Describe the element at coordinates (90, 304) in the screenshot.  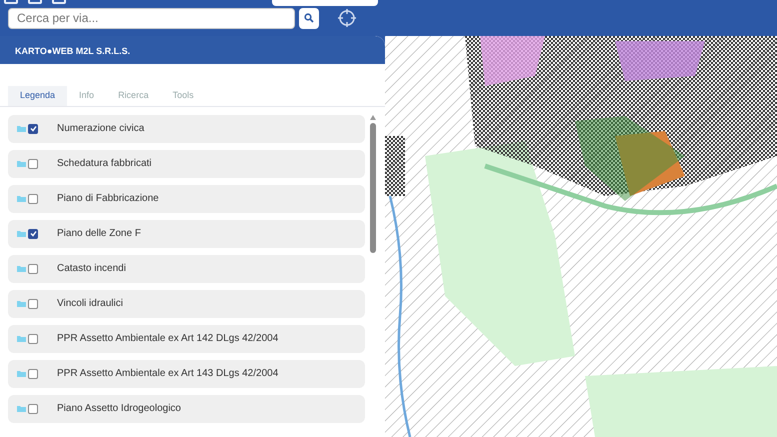
I see `layer-label: Vincoli idraulici` at that location.